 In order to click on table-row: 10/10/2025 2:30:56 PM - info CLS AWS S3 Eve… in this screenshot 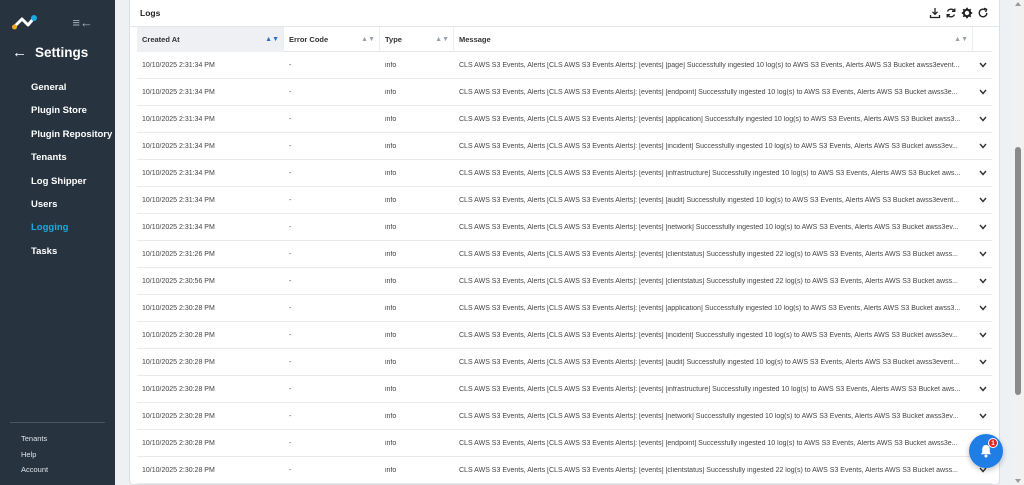, I will do `click(564, 281)`.